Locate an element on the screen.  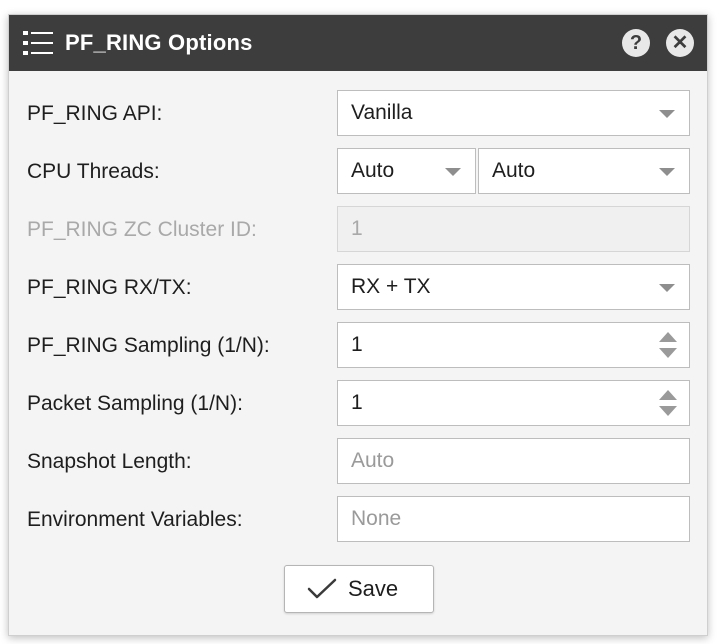
packet-sampling-input: 1 is located at coordinates (513, 403).